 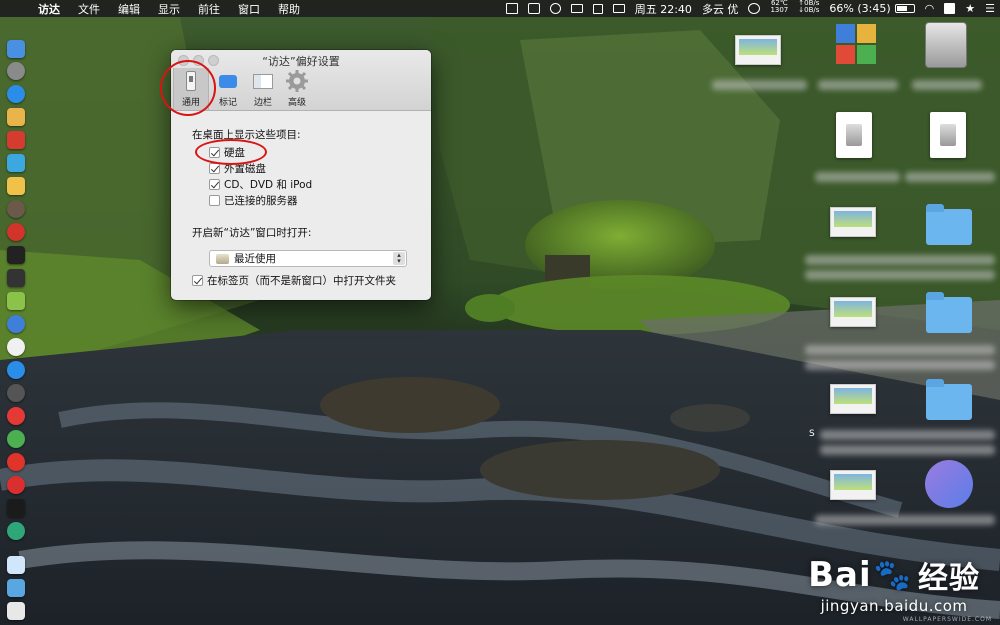 I want to click on menu-go: 前往, so click(x=209, y=8).